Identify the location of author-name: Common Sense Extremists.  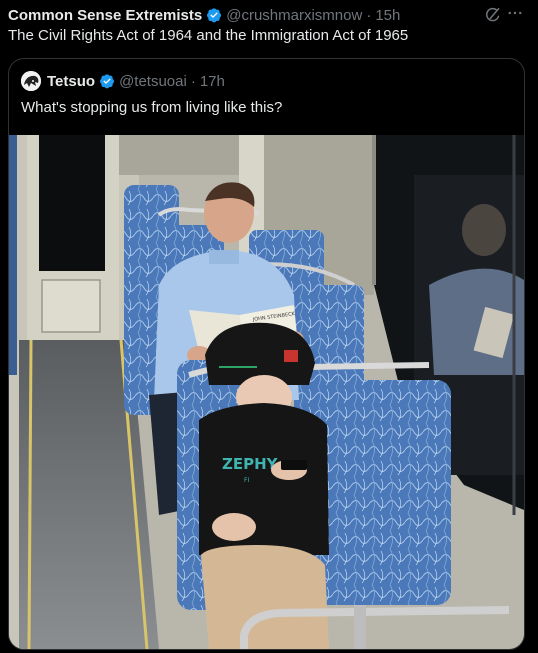
(105, 15).